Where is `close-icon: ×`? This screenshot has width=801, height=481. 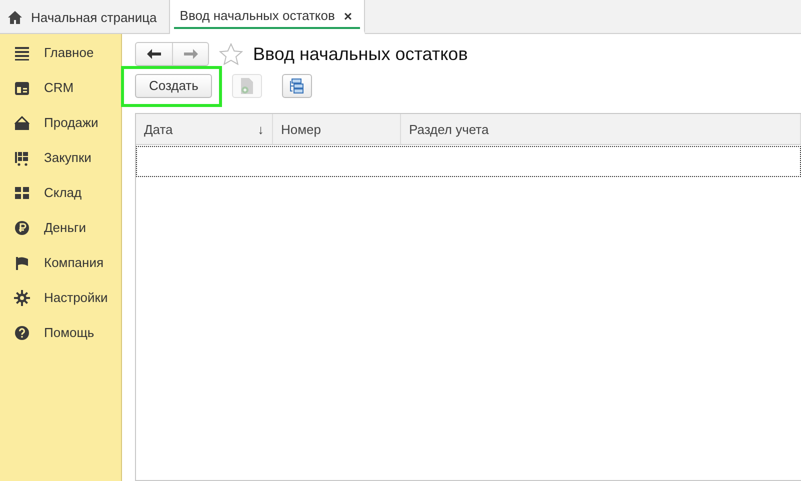 close-icon: × is located at coordinates (348, 16).